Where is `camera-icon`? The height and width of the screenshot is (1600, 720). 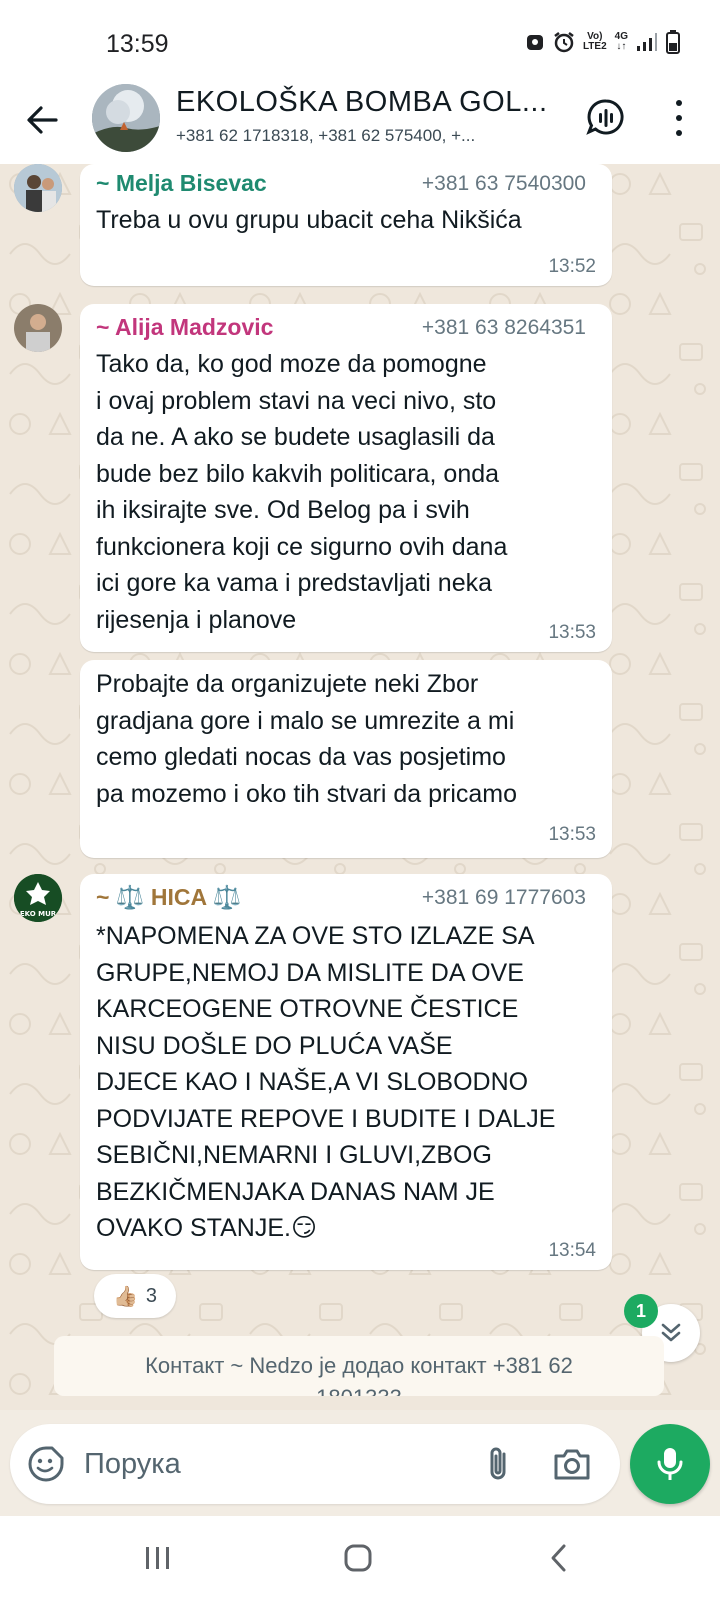 camera-icon is located at coordinates (572, 1464).